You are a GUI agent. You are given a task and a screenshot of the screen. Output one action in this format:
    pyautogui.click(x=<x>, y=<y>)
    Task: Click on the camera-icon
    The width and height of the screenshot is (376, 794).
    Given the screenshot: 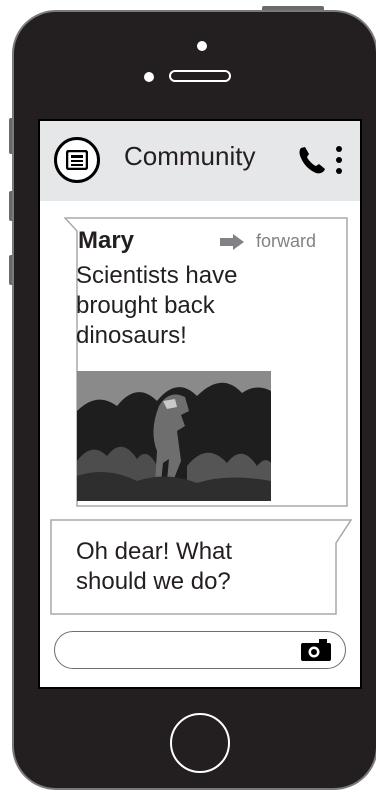 What is the action you would take?
    pyautogui.click(x=316, y=650)
    